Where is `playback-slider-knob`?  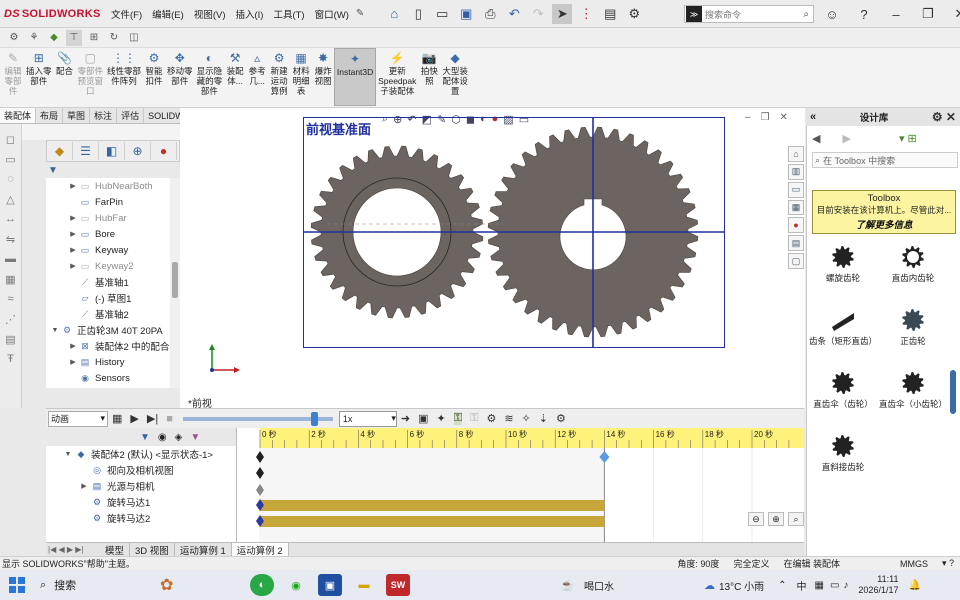
playback-slider-knob is located at coordinates (314, 418).